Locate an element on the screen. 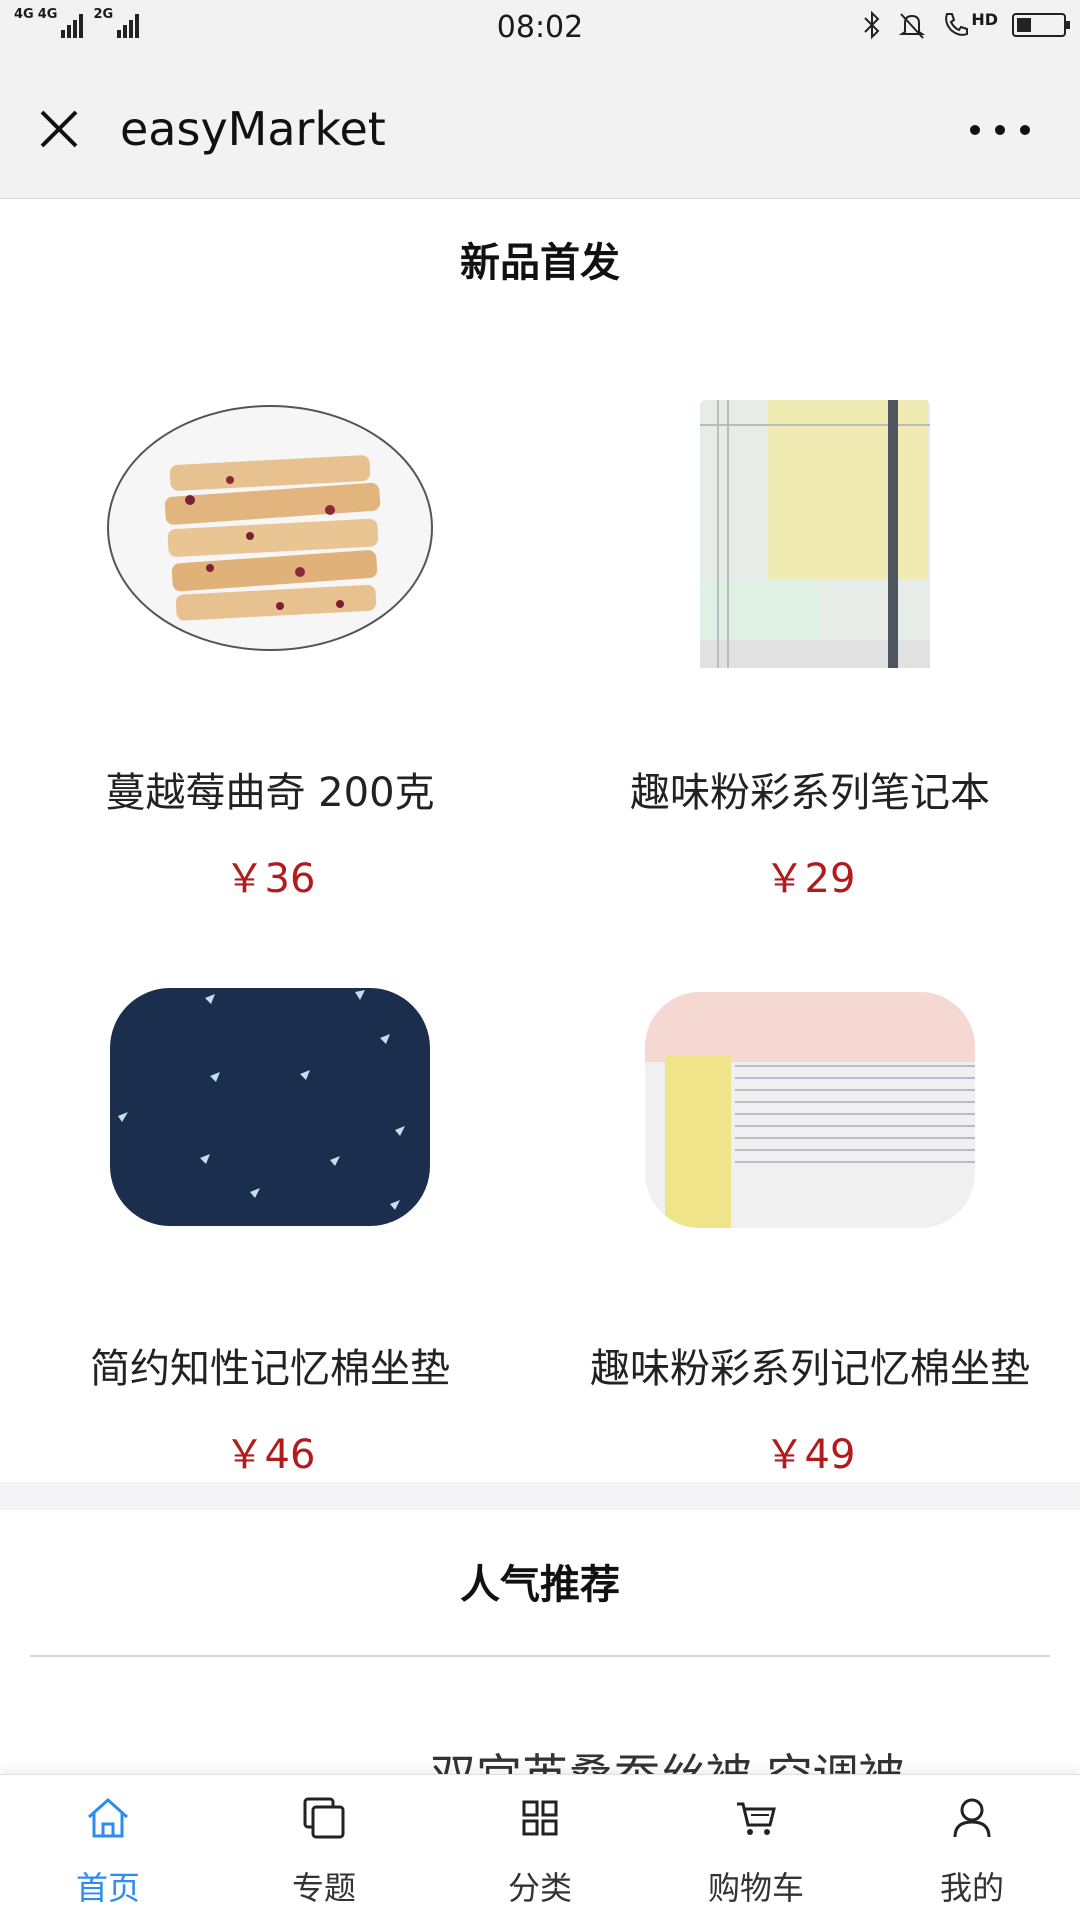 This screenshot has height=1921, width=1080. tab-cart: 购物车 is located at coordinates (756, 1848).